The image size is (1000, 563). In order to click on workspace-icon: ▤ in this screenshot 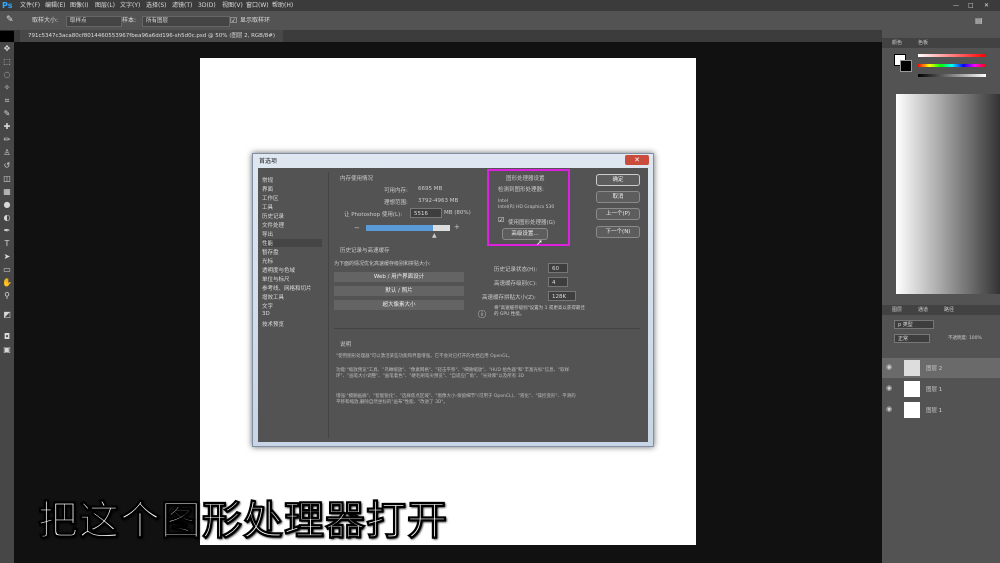, I will do `click(979, 20)`.